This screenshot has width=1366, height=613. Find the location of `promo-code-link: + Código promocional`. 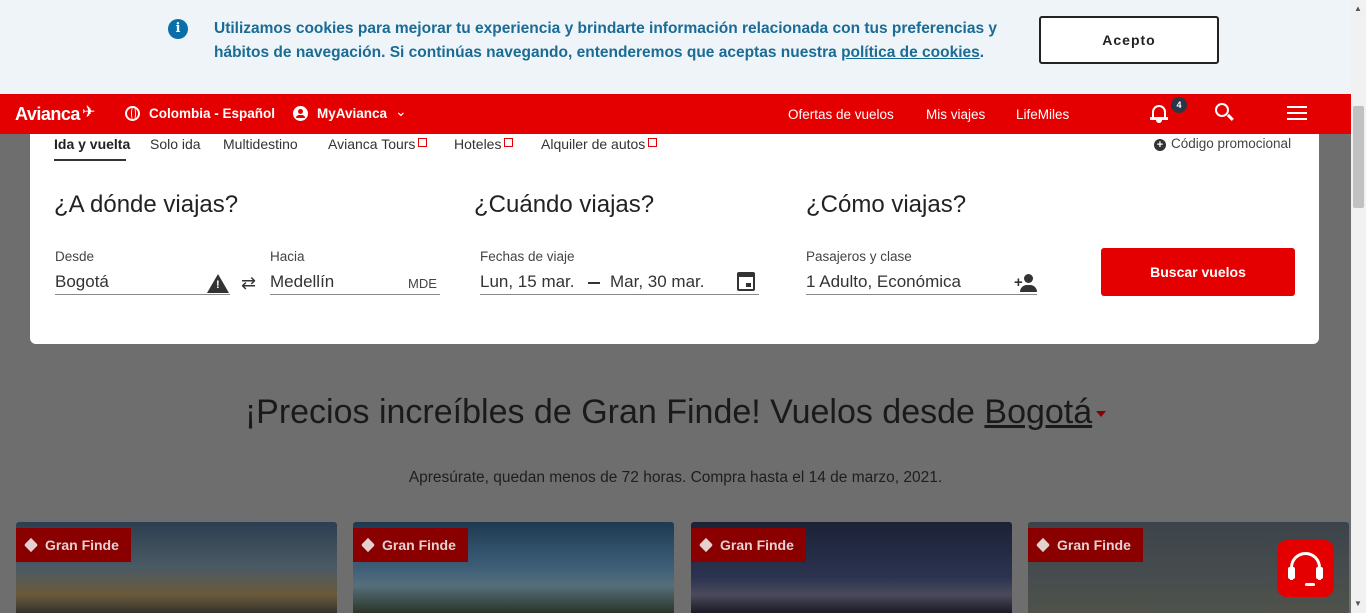

promo-code-link: + Código promocional is located at coordinates (1222, 143).